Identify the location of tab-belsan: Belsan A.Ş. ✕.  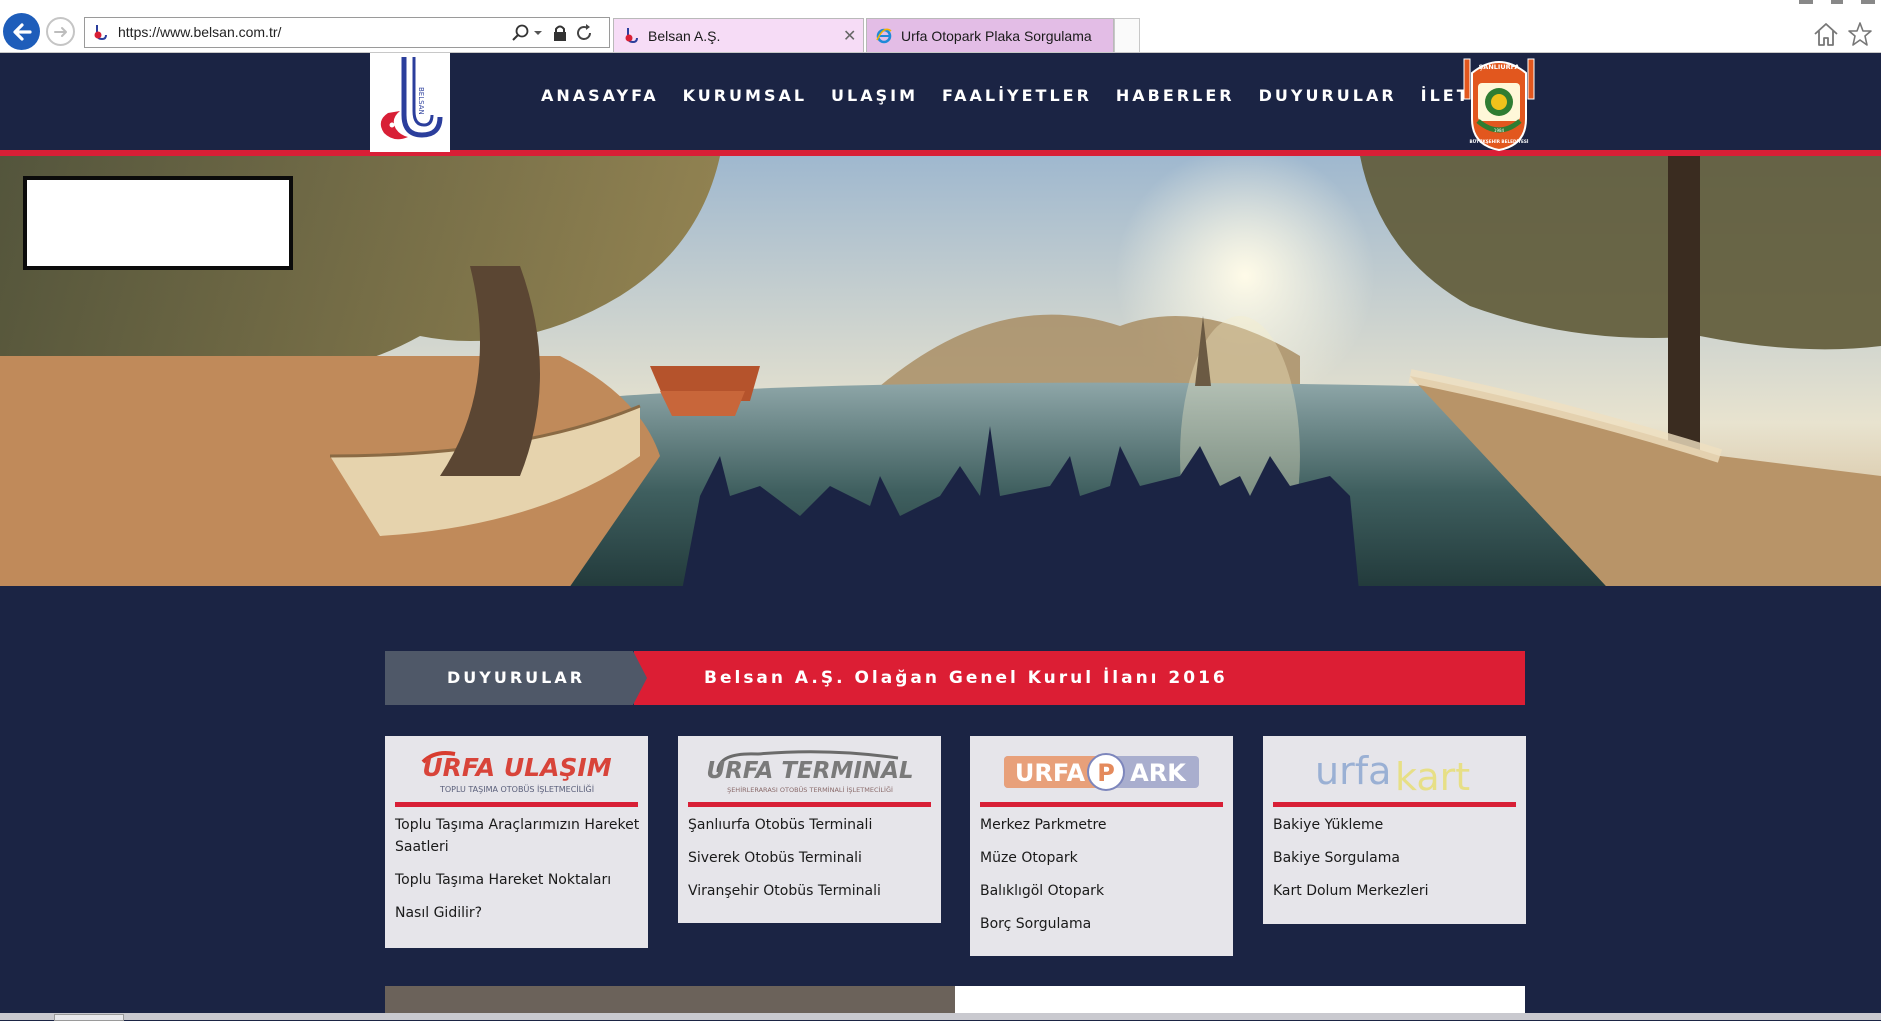
(738, 35).